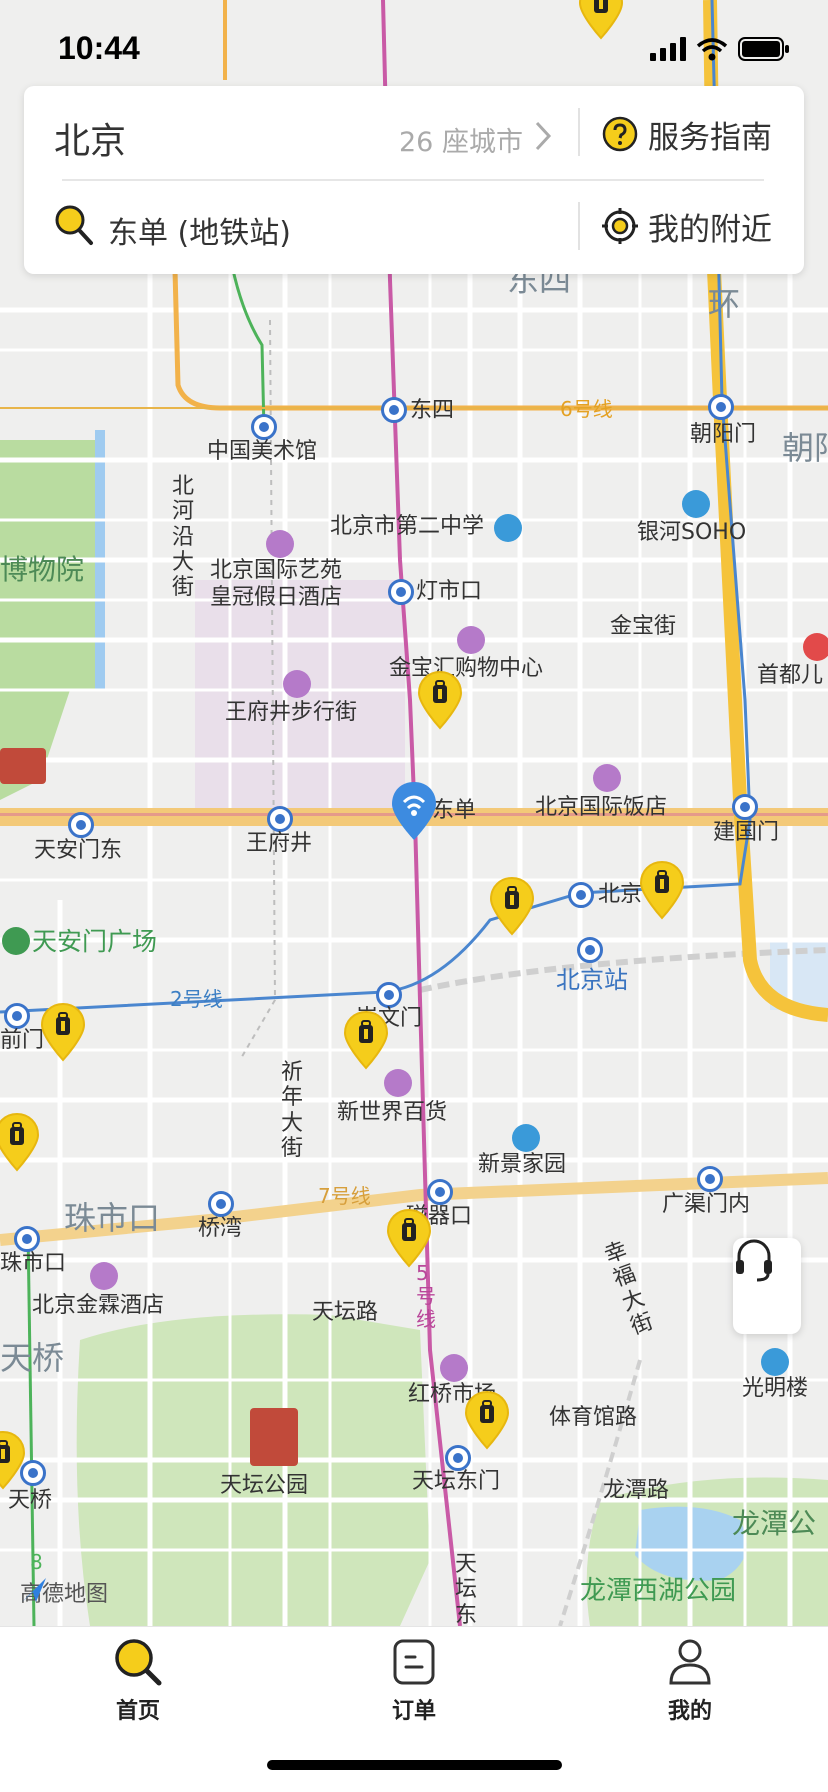  What do you see at coordinates (414, 1662) in the screenshot?
I see `order-icon` at bounding box center [414, 1662].